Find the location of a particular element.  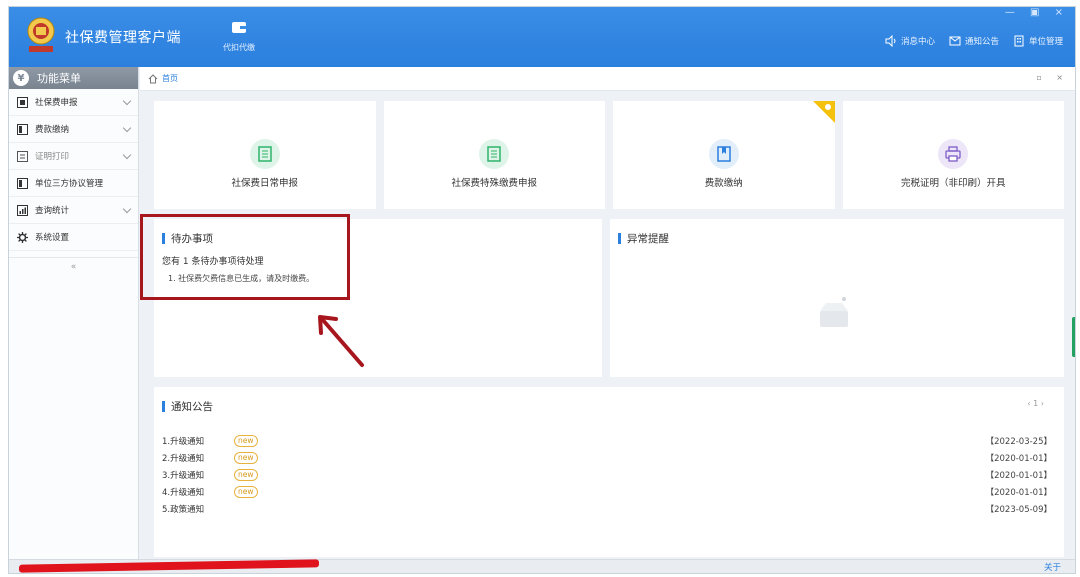

tile-tax-certificate: 完税证明（非印刷）开具 is located at coordinates (953, 155).